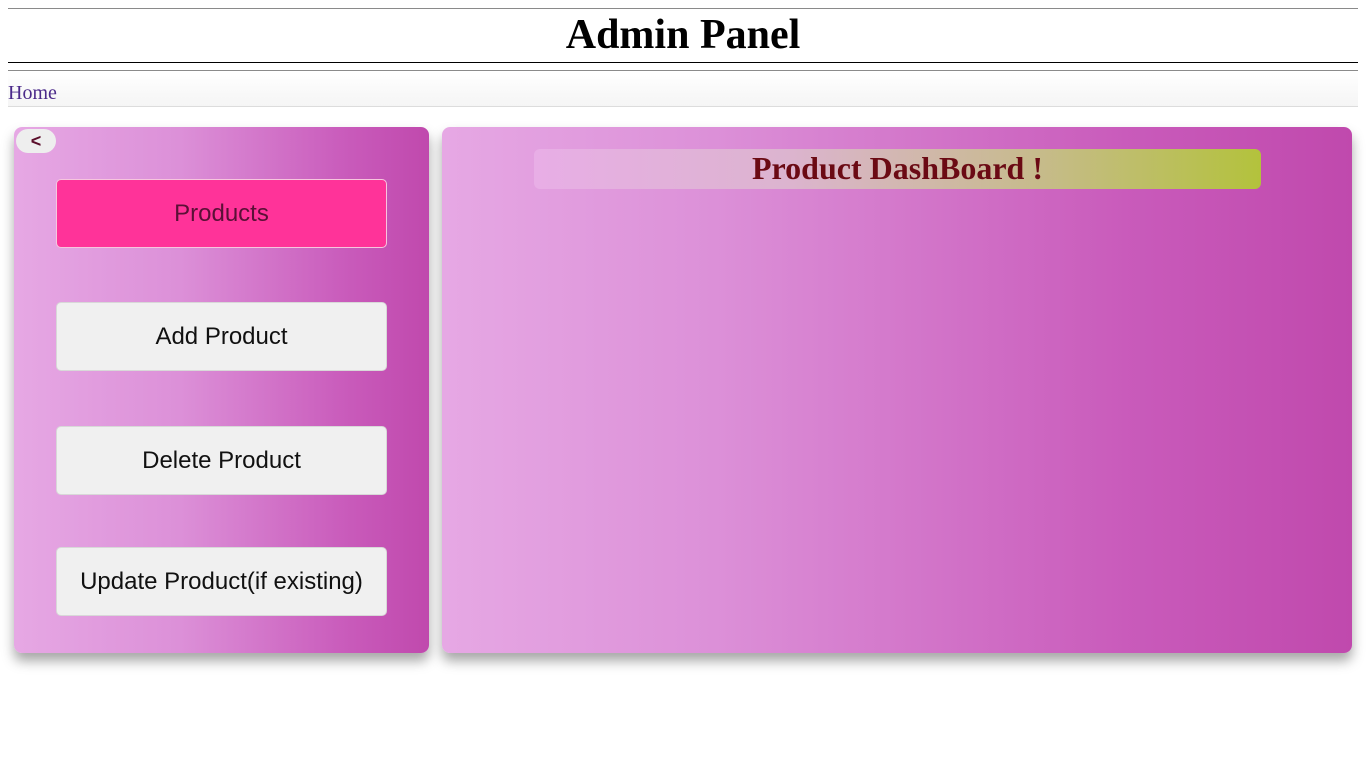 Image resolution: width=1366 pixels, height=768 pixels. Describe the element at coordinates (221, 581) in the screenshot. I see `update-product-button: Update Product(if existing)` at that location.